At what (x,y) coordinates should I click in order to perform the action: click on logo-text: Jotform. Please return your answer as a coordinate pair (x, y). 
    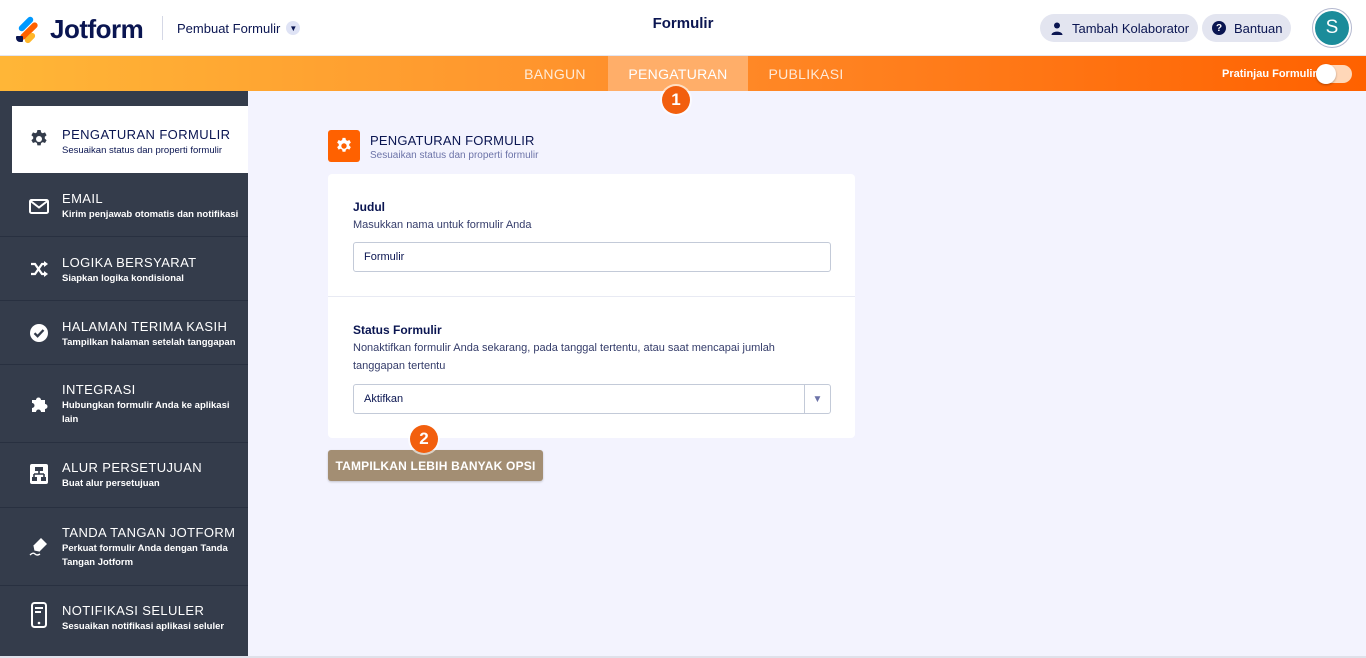
    Looking at the image, I should click on (97, 29).